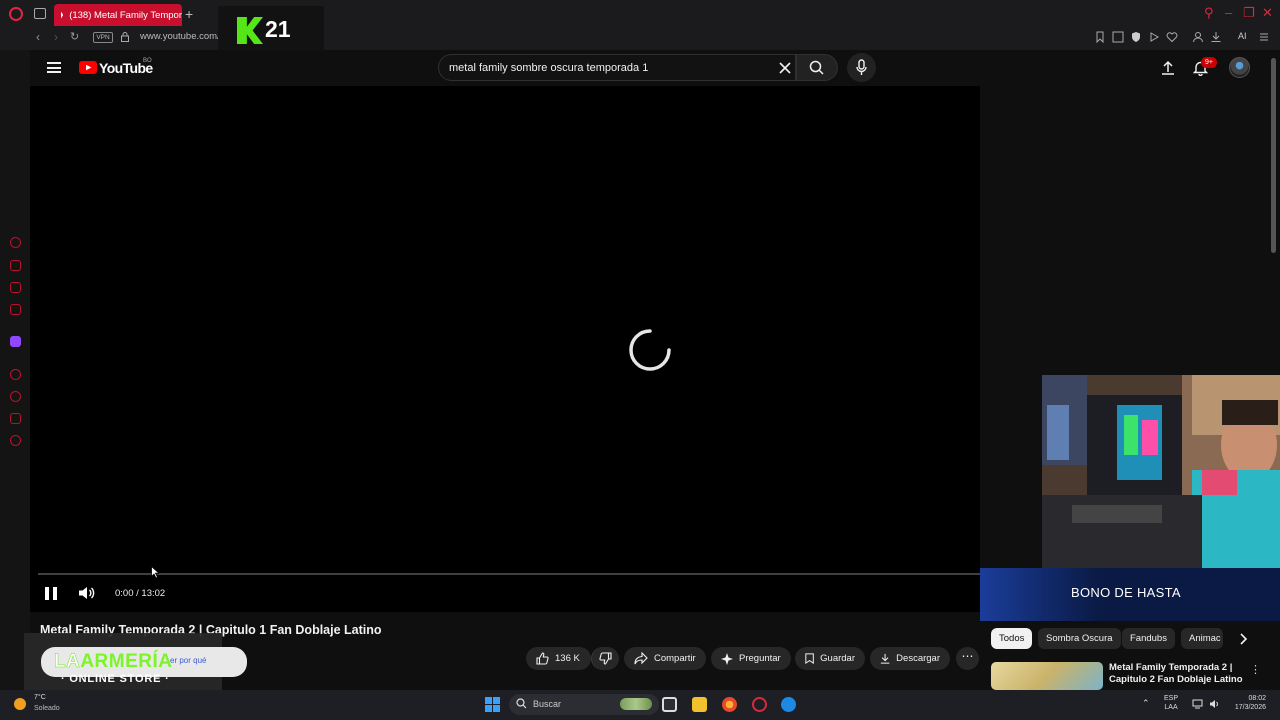  Describe the element at coordinates (809, 659) in the screenshot. I see `save-bookmark-icon` at that location.